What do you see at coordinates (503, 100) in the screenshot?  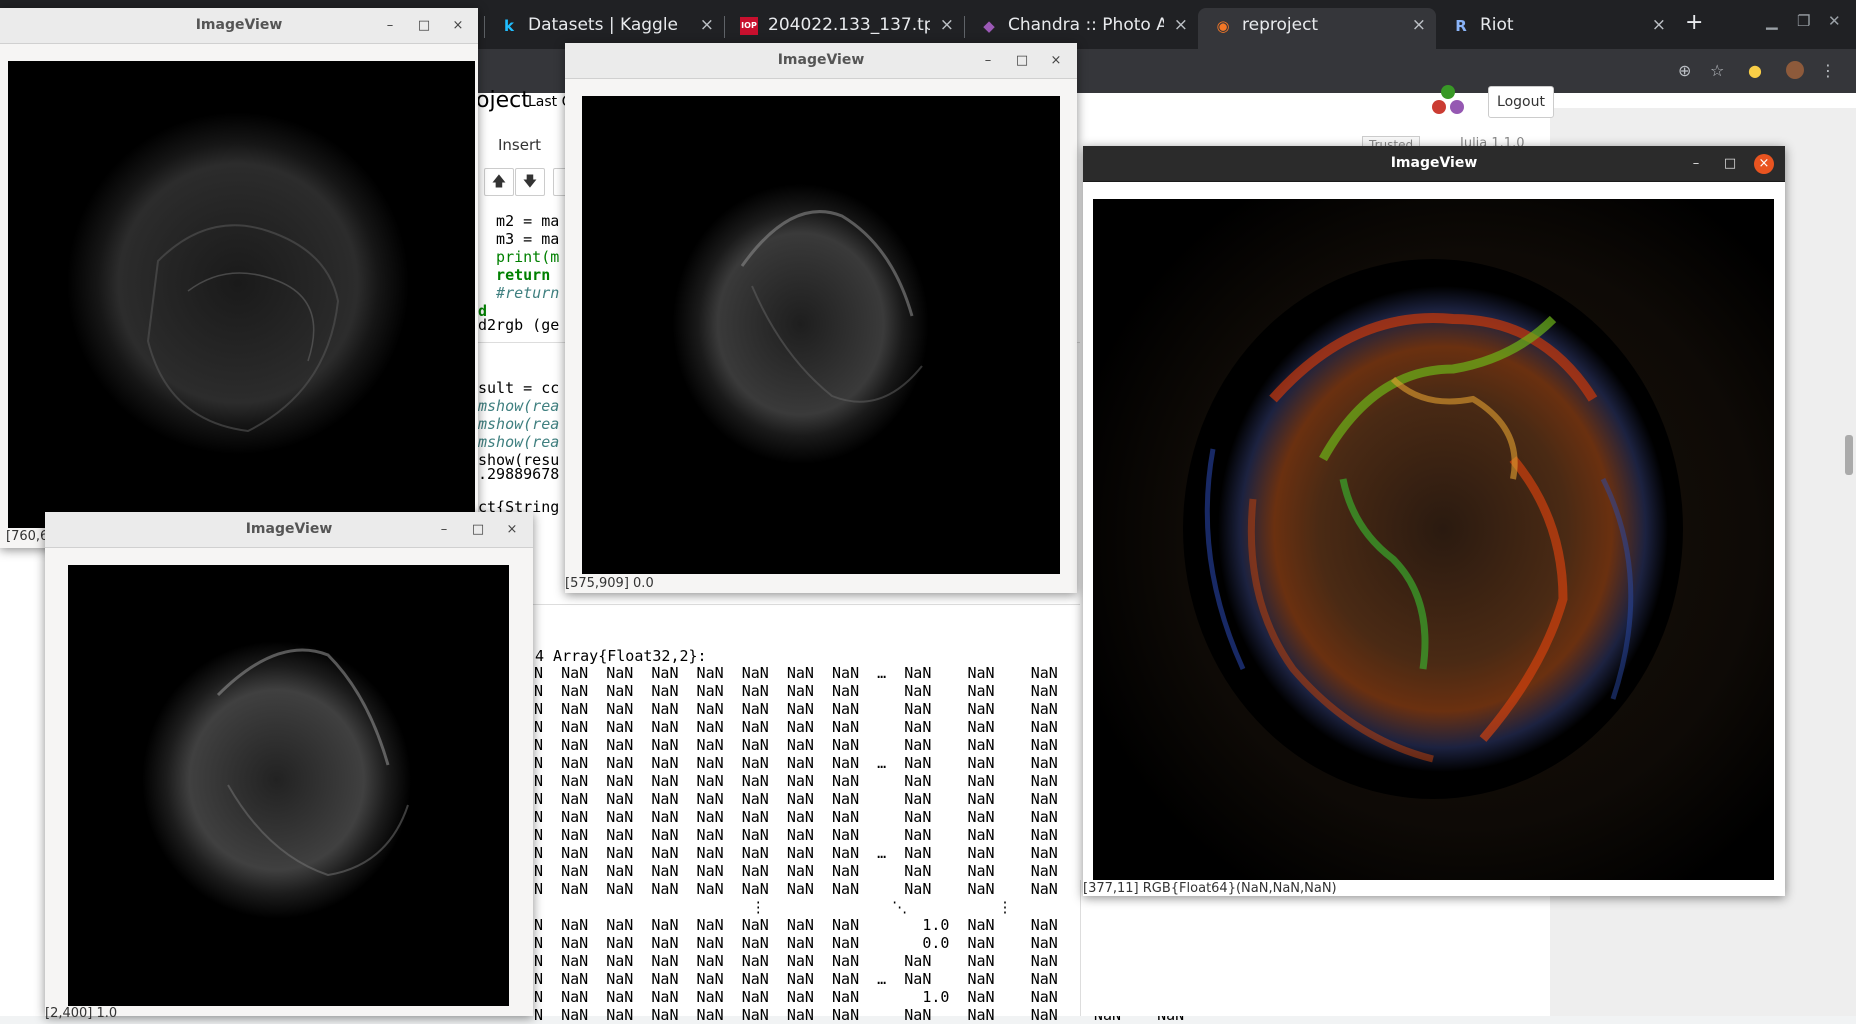 I see `notebook-title: oject` at bounding box center [503, 100].